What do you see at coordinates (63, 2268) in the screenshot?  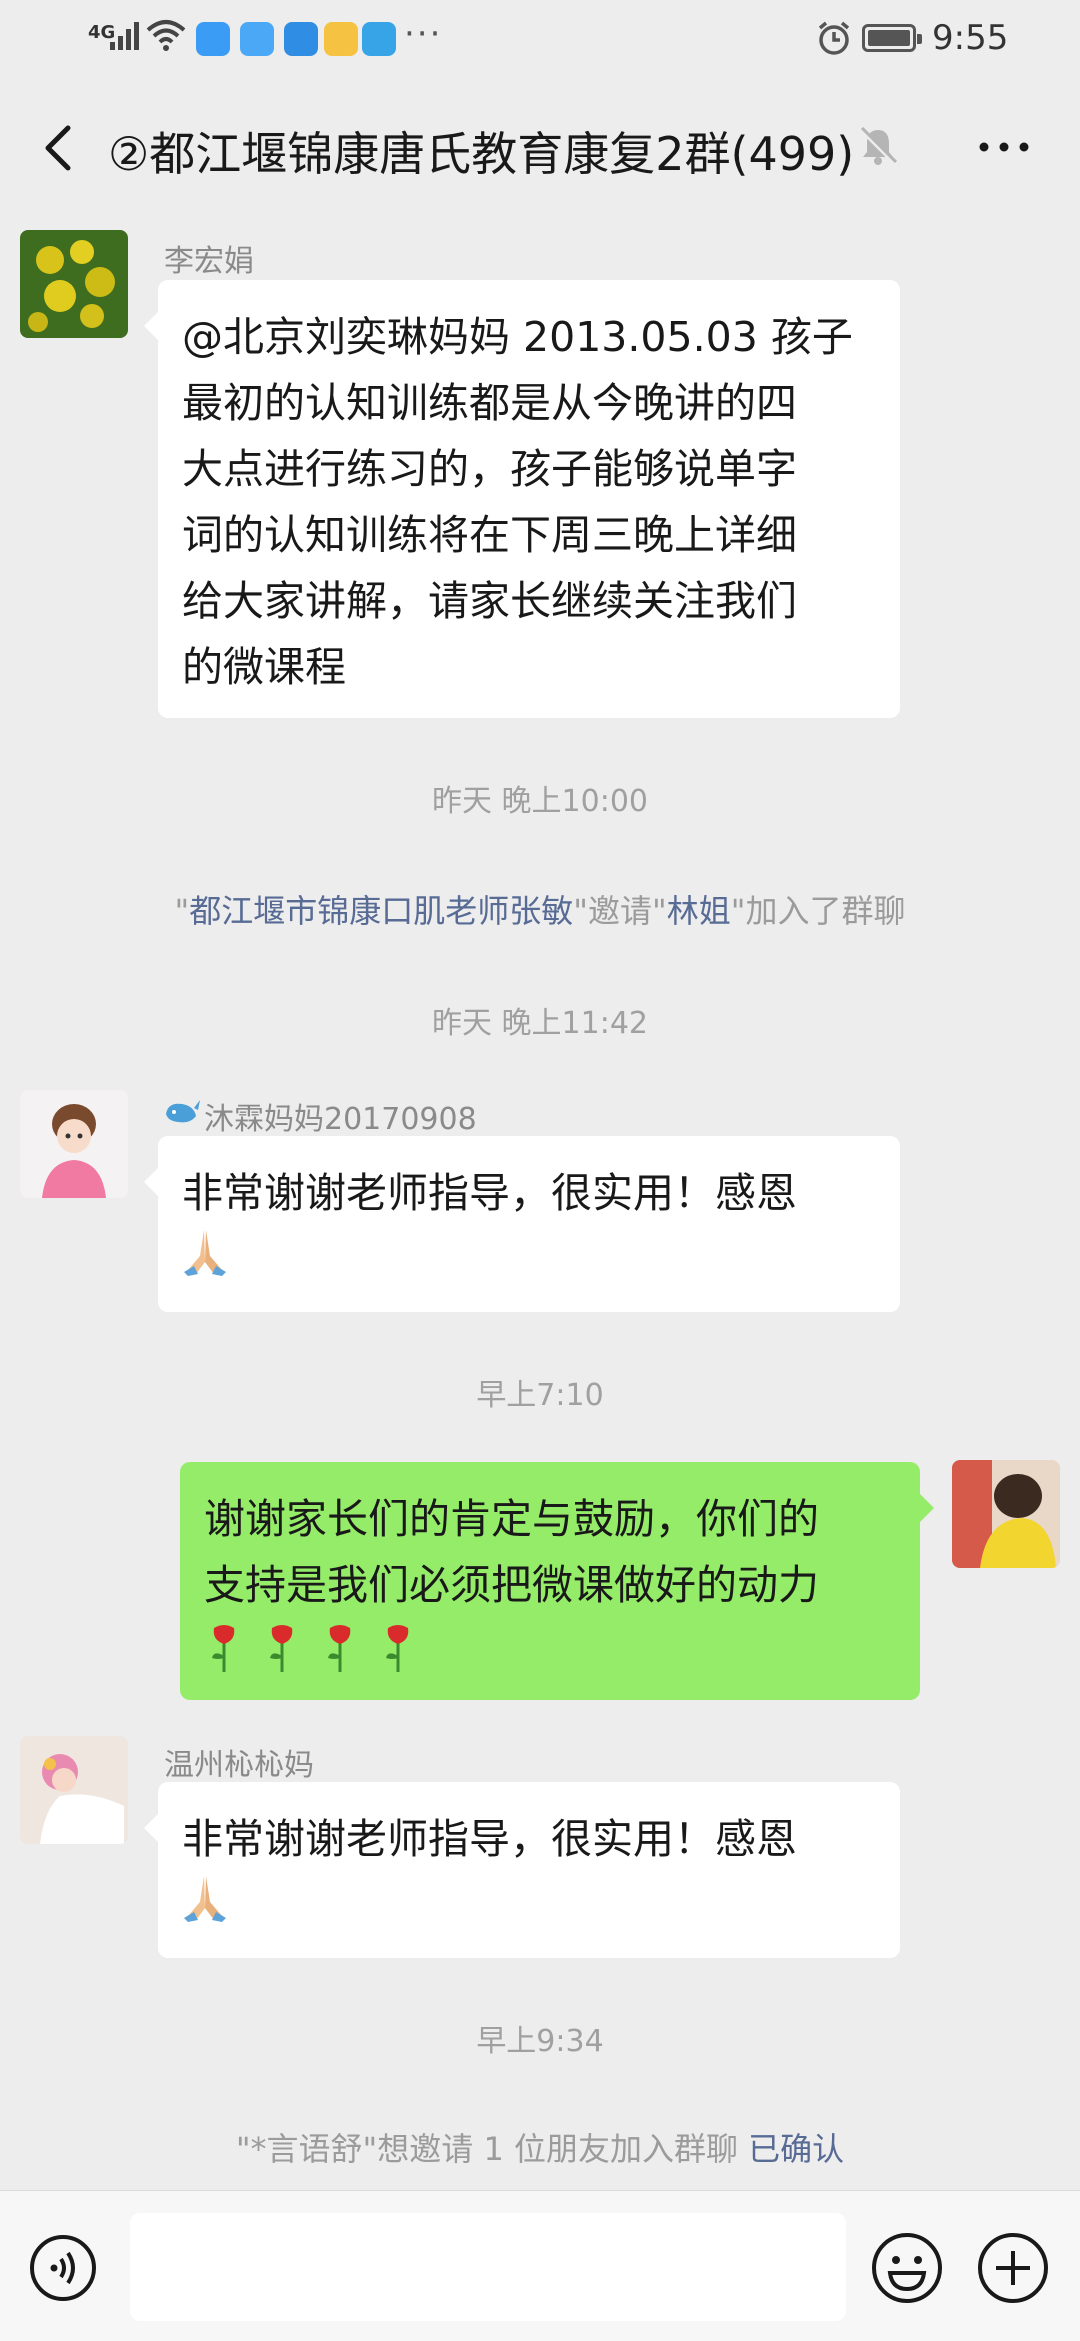 I see `voice-icon` at bounding box center [63, 2268].